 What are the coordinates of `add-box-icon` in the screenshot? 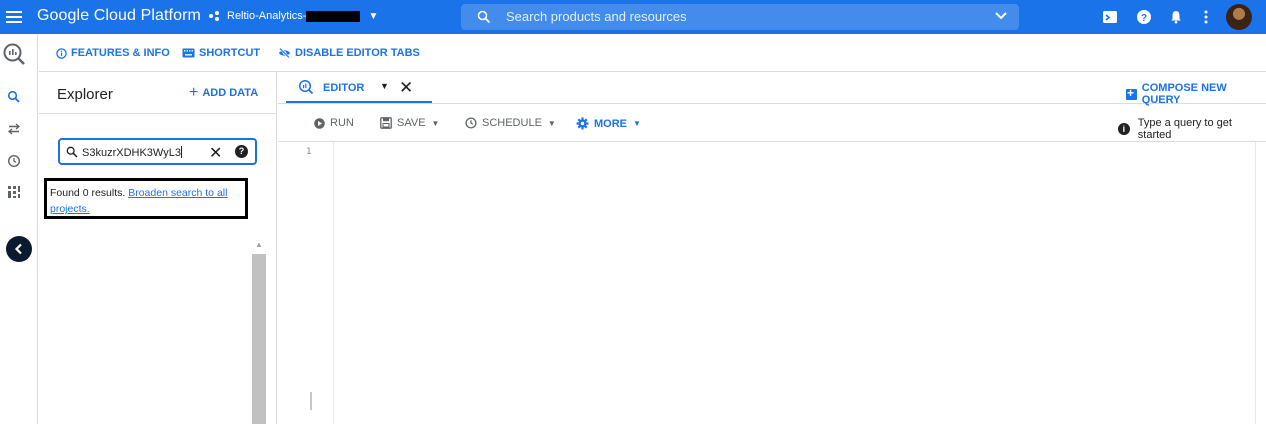 It's located at (1131, 93).